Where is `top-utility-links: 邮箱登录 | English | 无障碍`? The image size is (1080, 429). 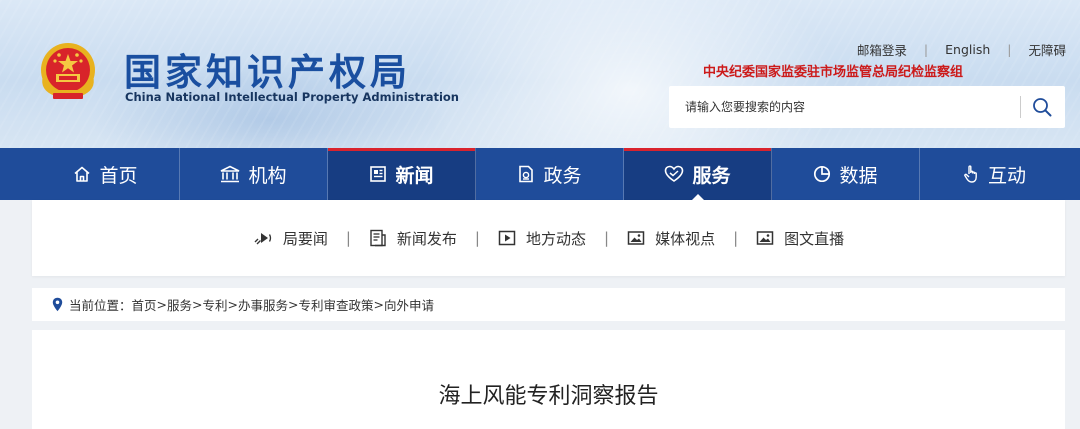 top-utility-links: 邮箱登录 | English | 无障碍 is located at coordinates (961, 49).